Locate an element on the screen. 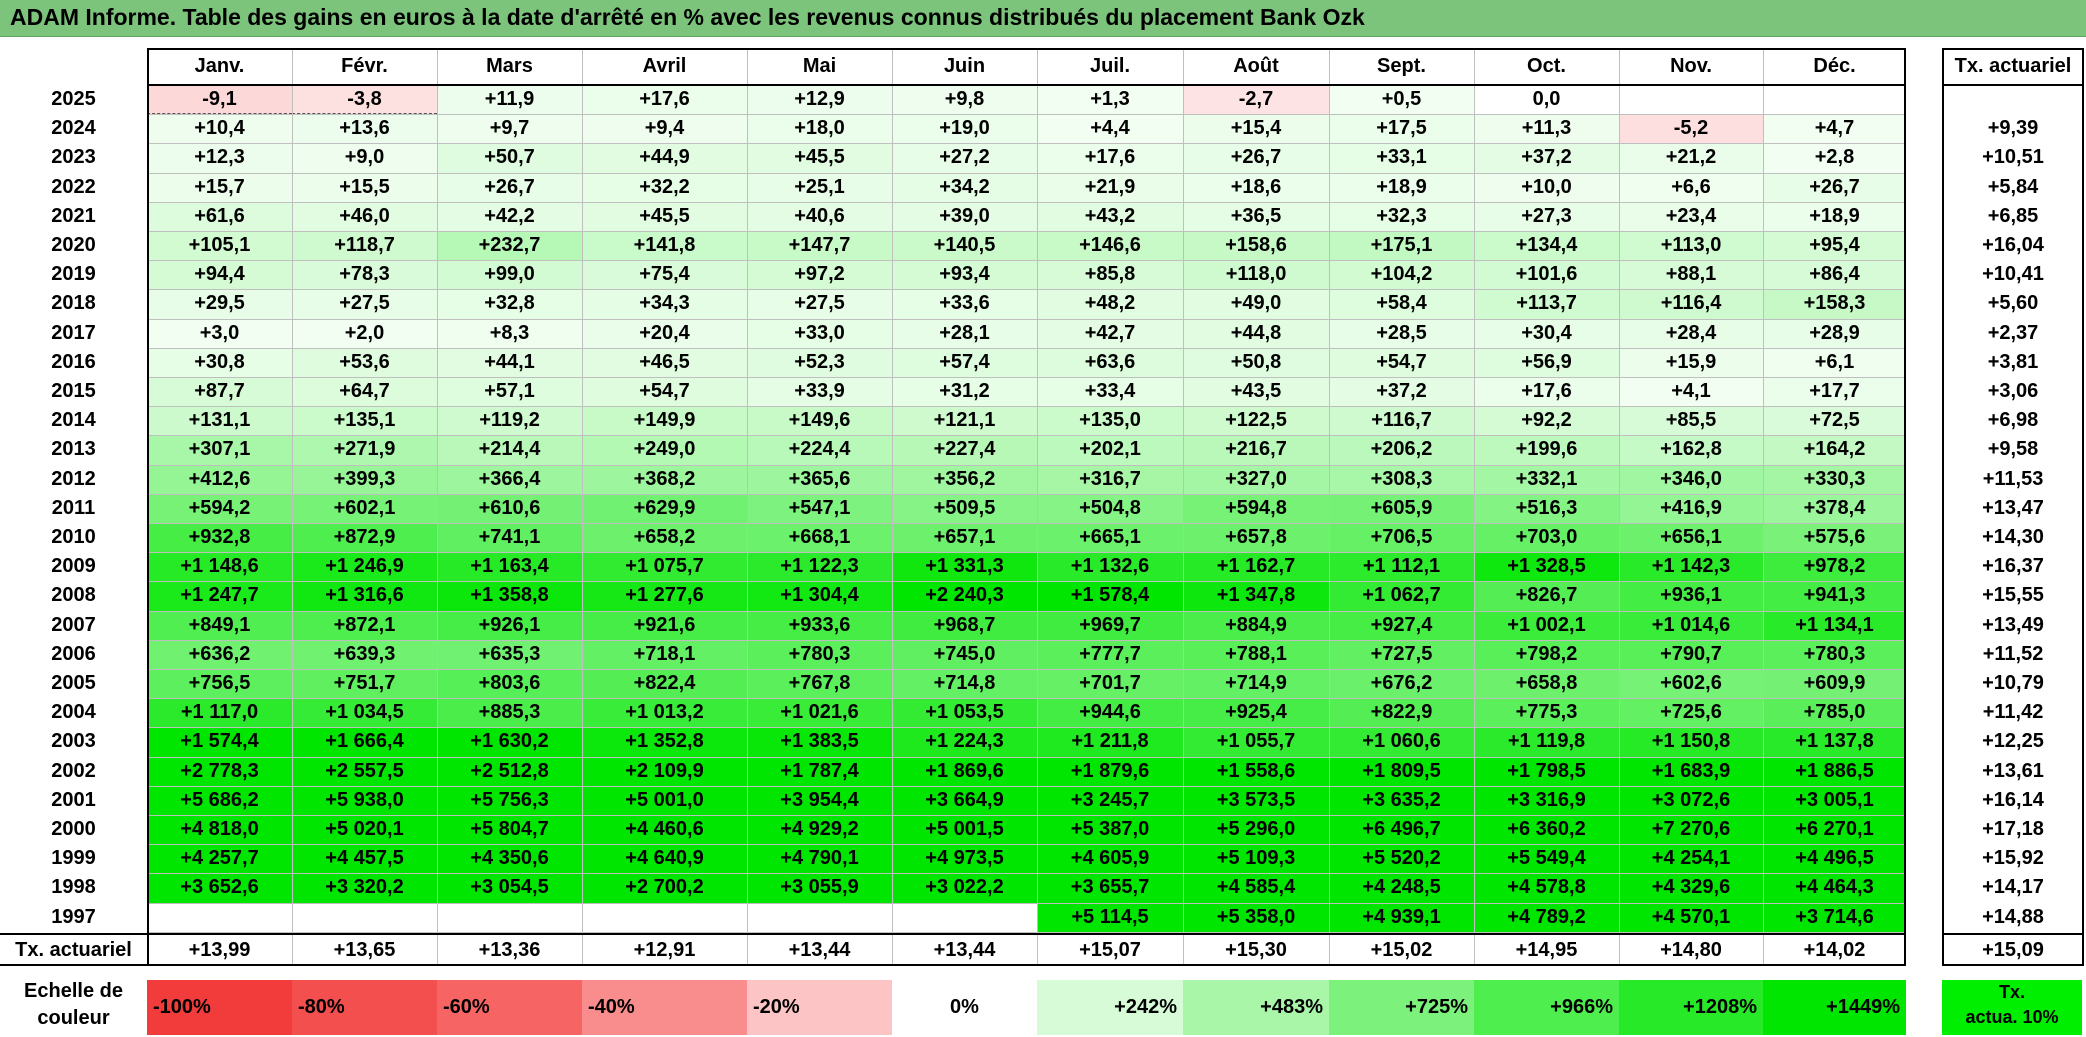  heatmap-cell: +933,6 is located at coordinates (819, 625).